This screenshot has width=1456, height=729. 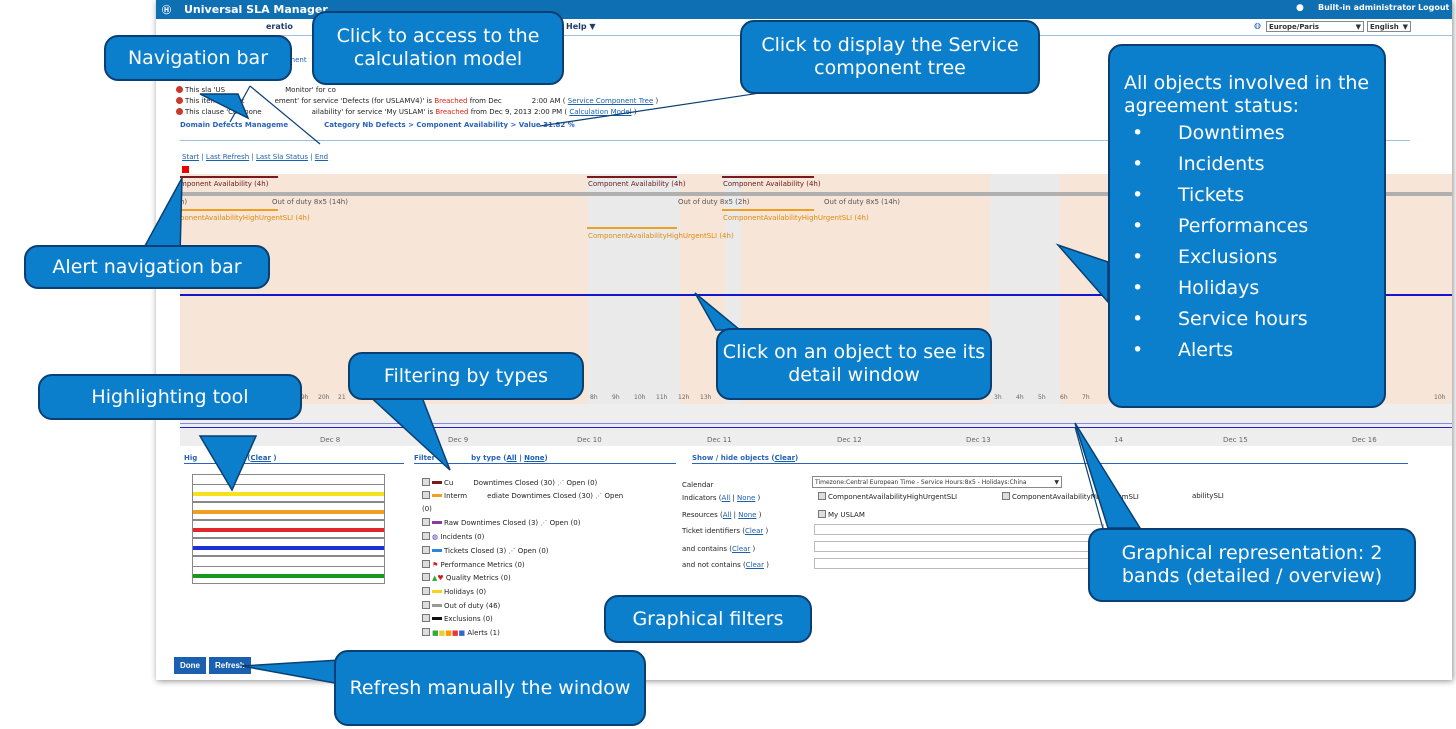 What do you see at coordinates (1070, 496) in the screenshot?
I see `indicator-check-2: ComponentAvailabilityNbMediumSLI` at bounding box center [1070, 496].